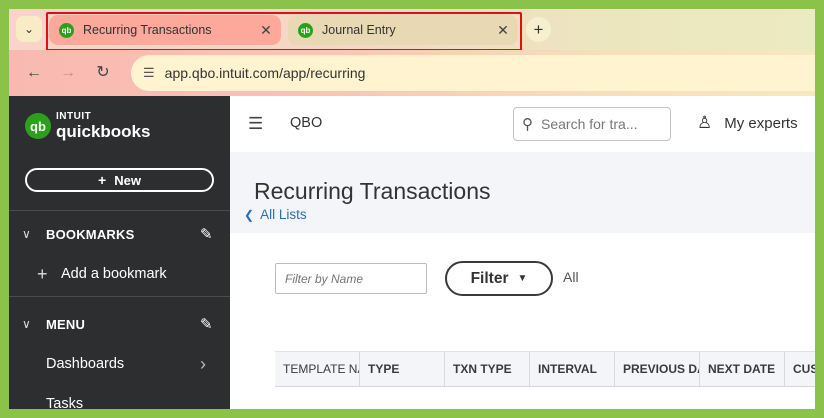 The height and width of the screenshot is (418, 824). I want to click on arrow-right-icon: →, so click(68, 72).